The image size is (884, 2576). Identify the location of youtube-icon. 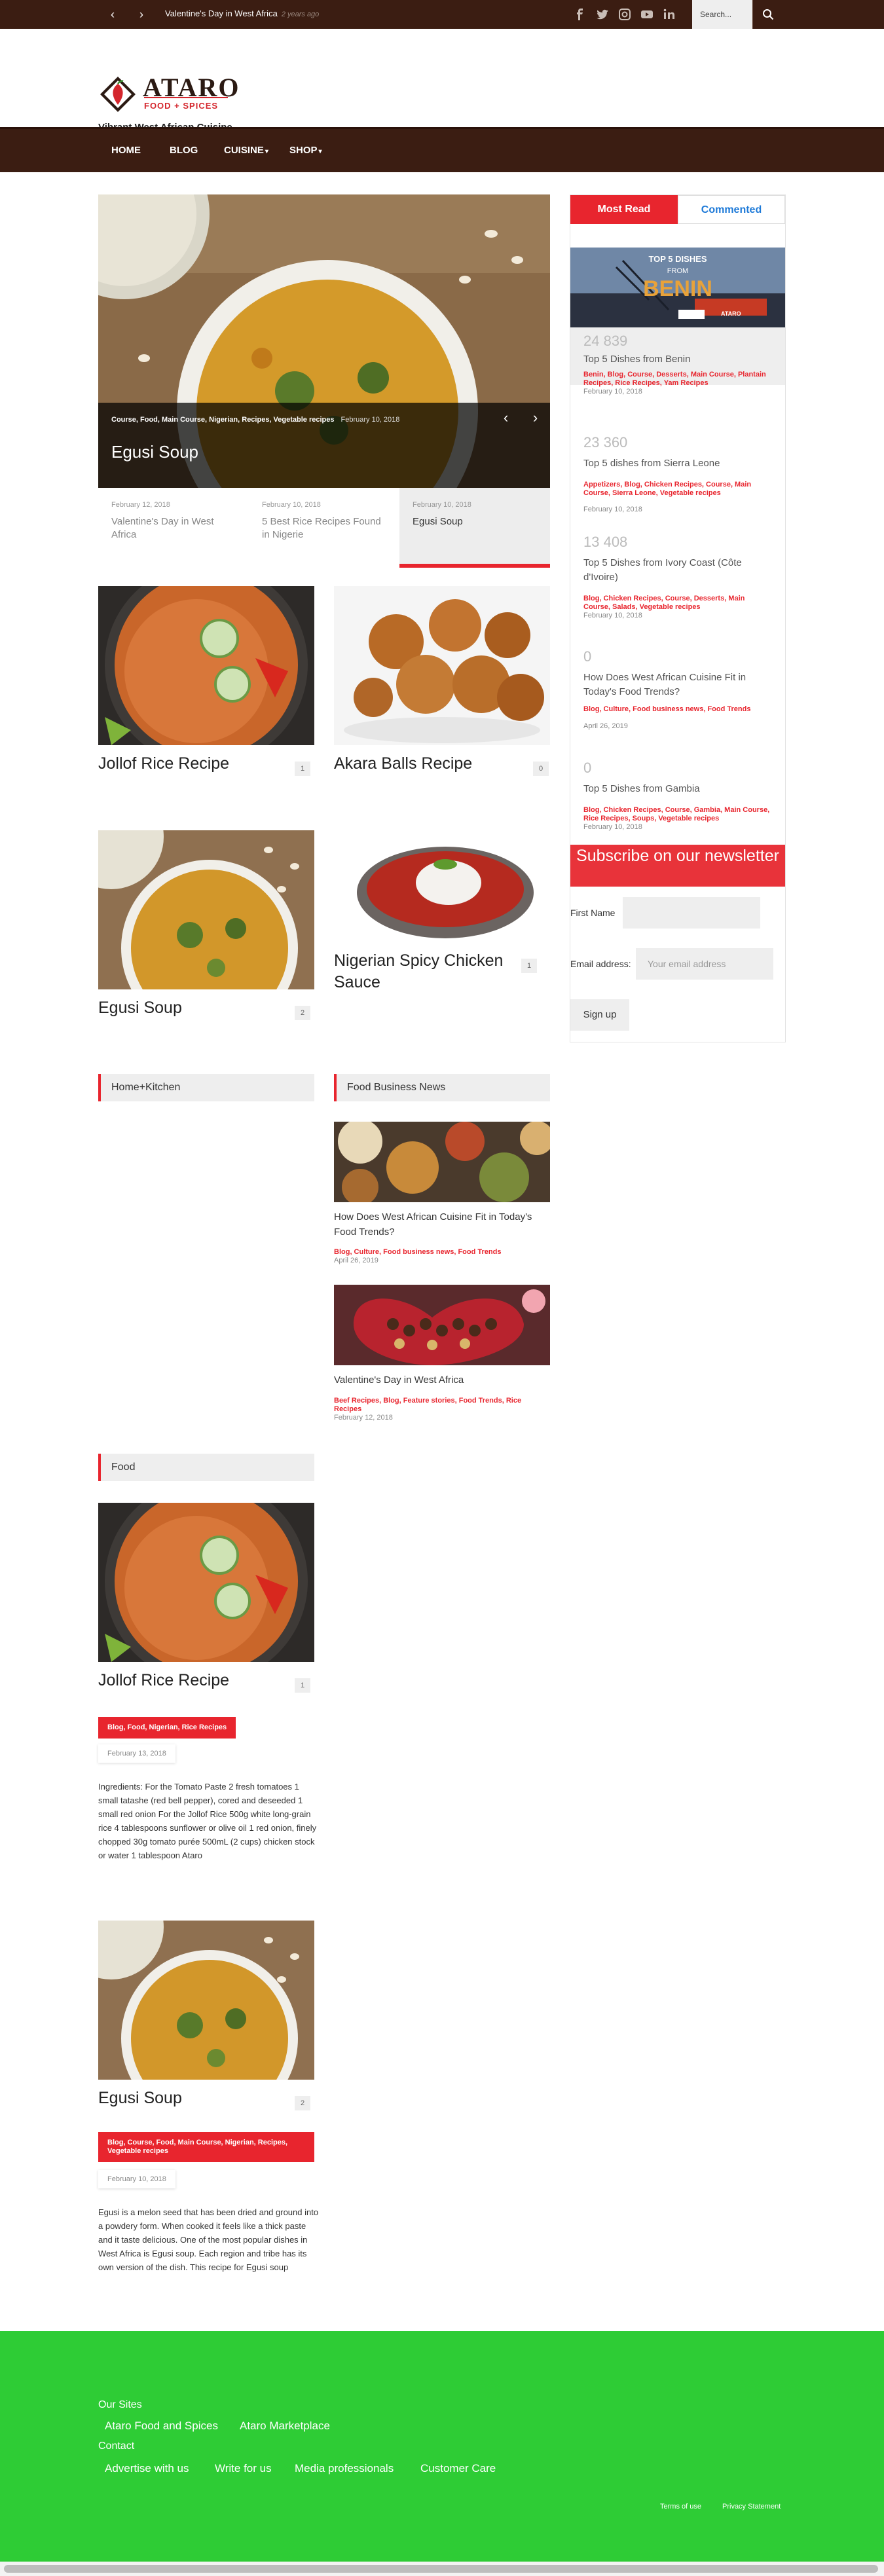
(647, 14).